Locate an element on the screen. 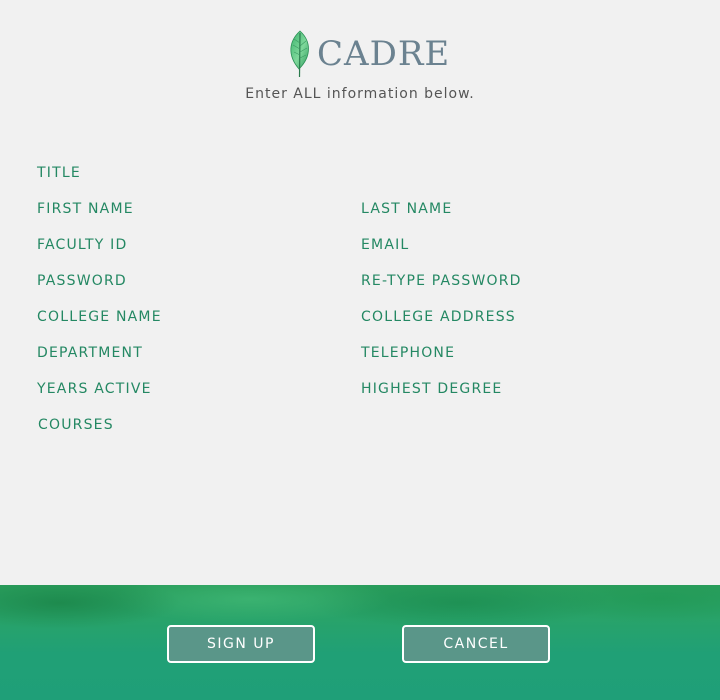 The image size is (720, 700). college-address-field-label: COLLEGE ADDRESS is located at coordinates (438, 317).